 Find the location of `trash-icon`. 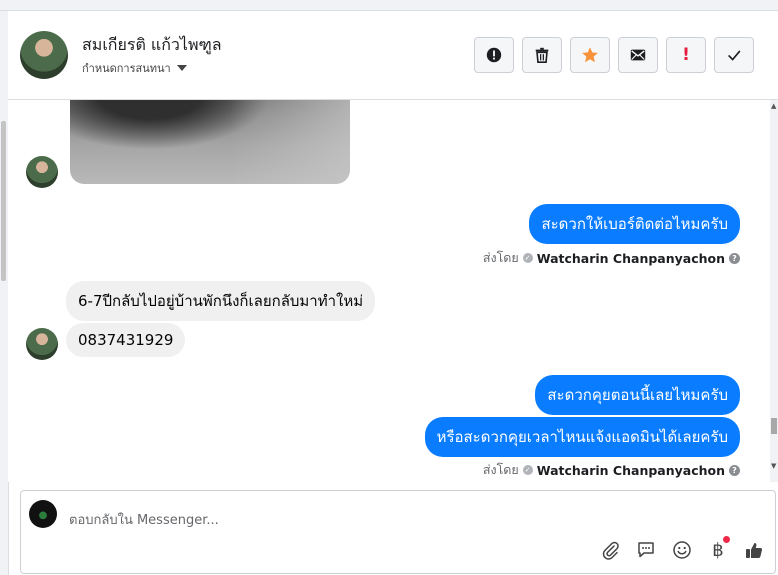

trash-icon is located at coordinates (542, 55).